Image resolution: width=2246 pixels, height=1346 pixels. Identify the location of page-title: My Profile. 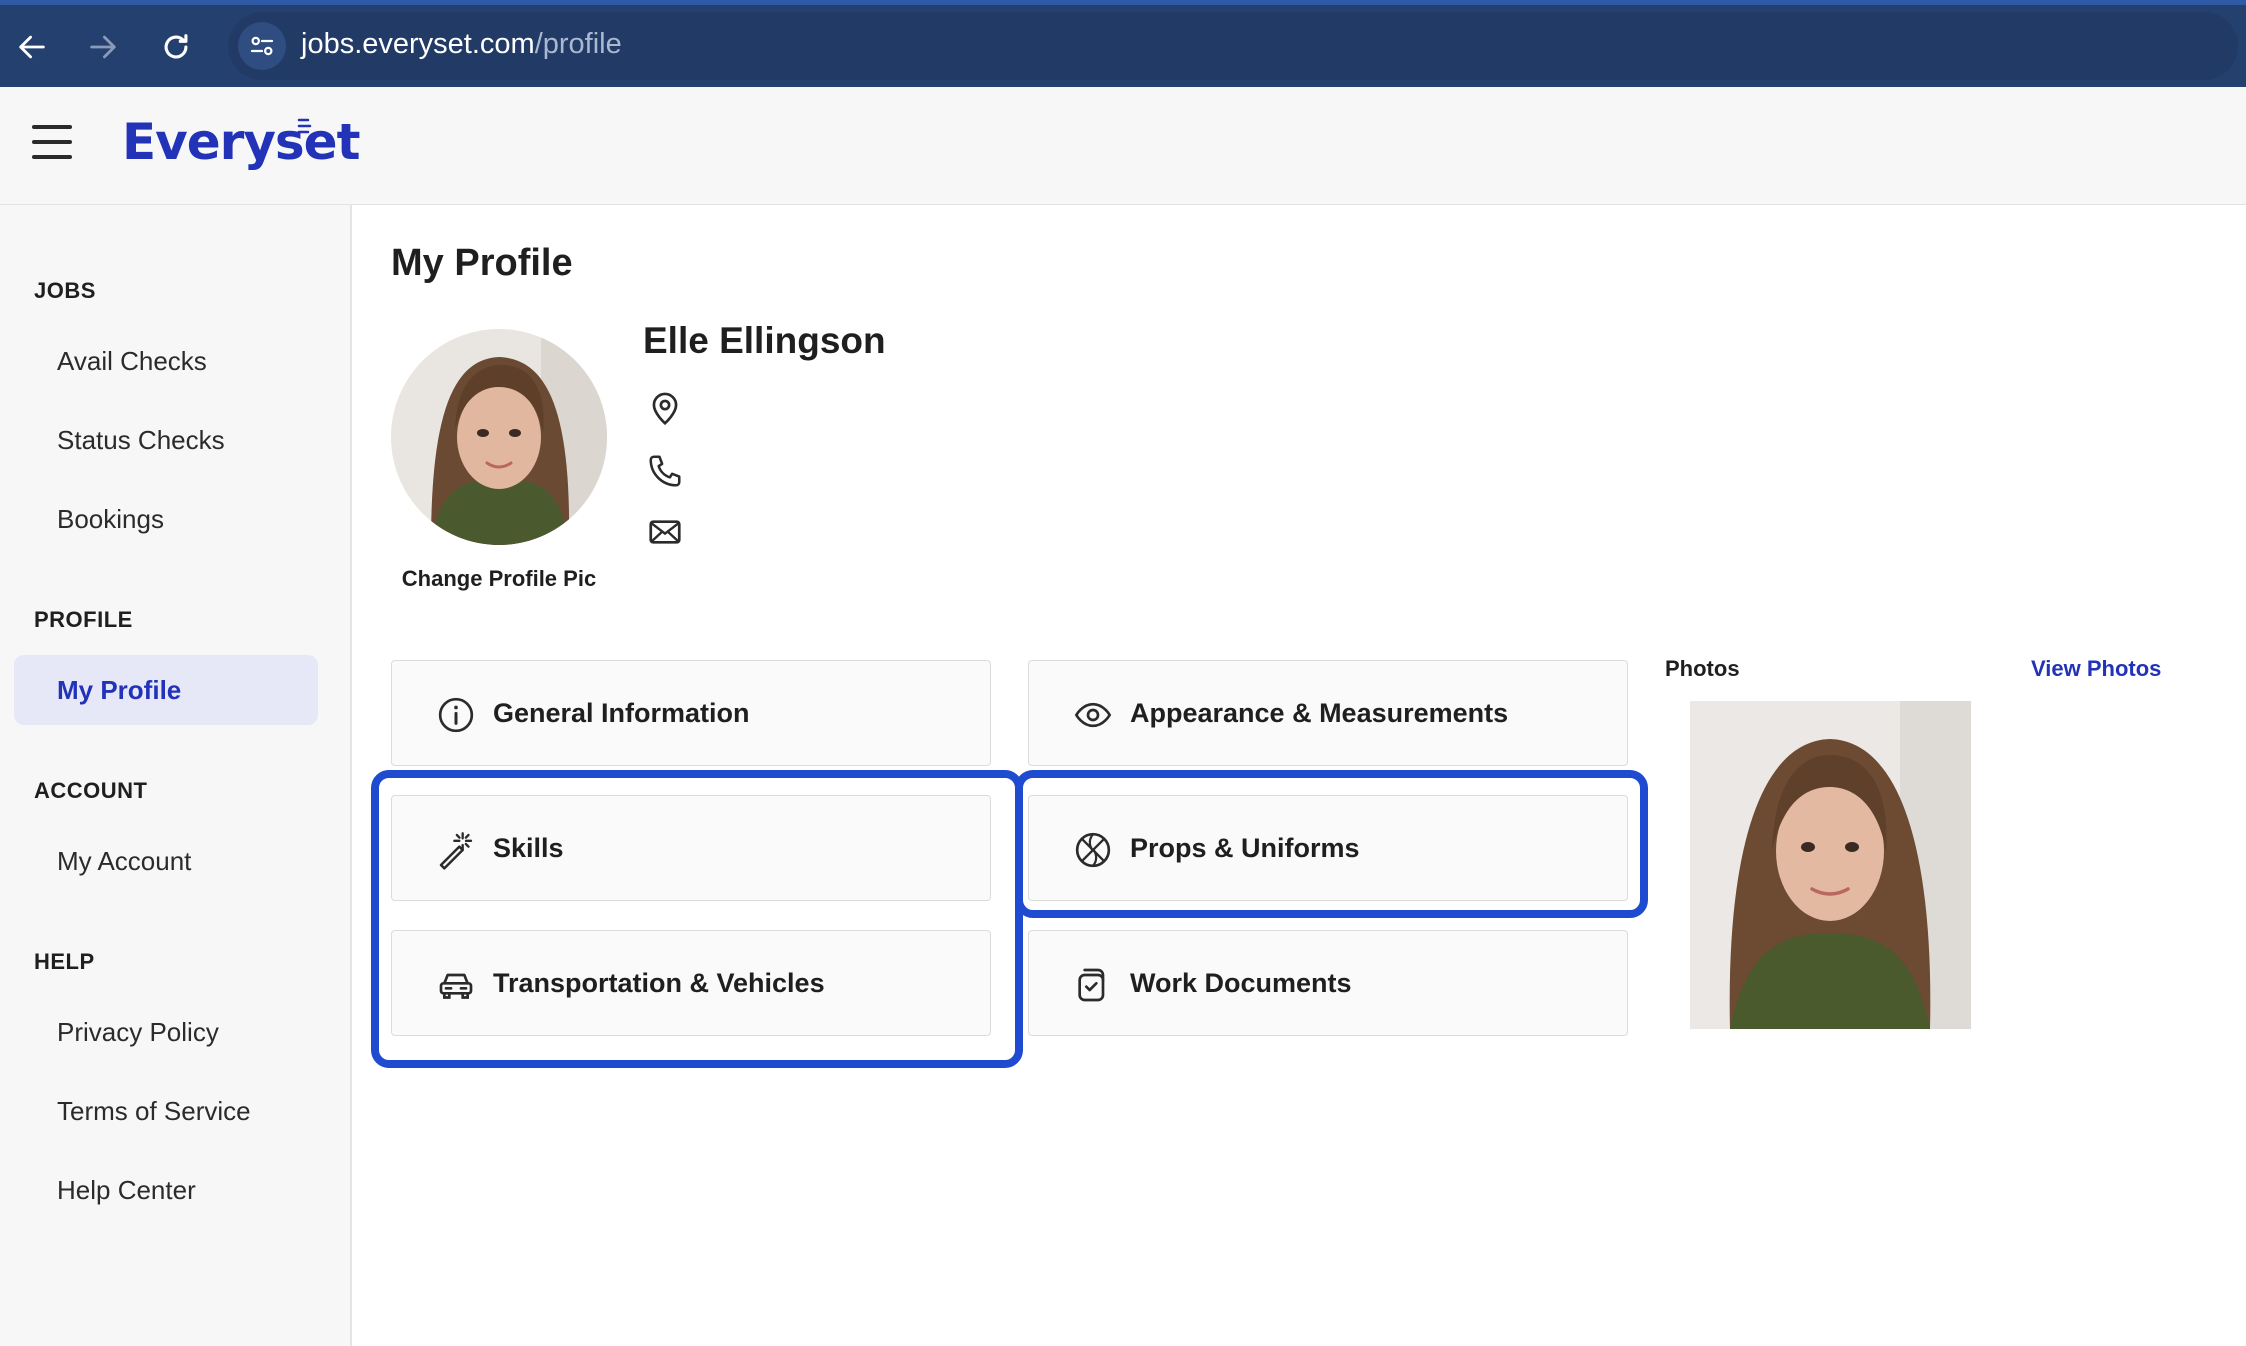
(482, 263).